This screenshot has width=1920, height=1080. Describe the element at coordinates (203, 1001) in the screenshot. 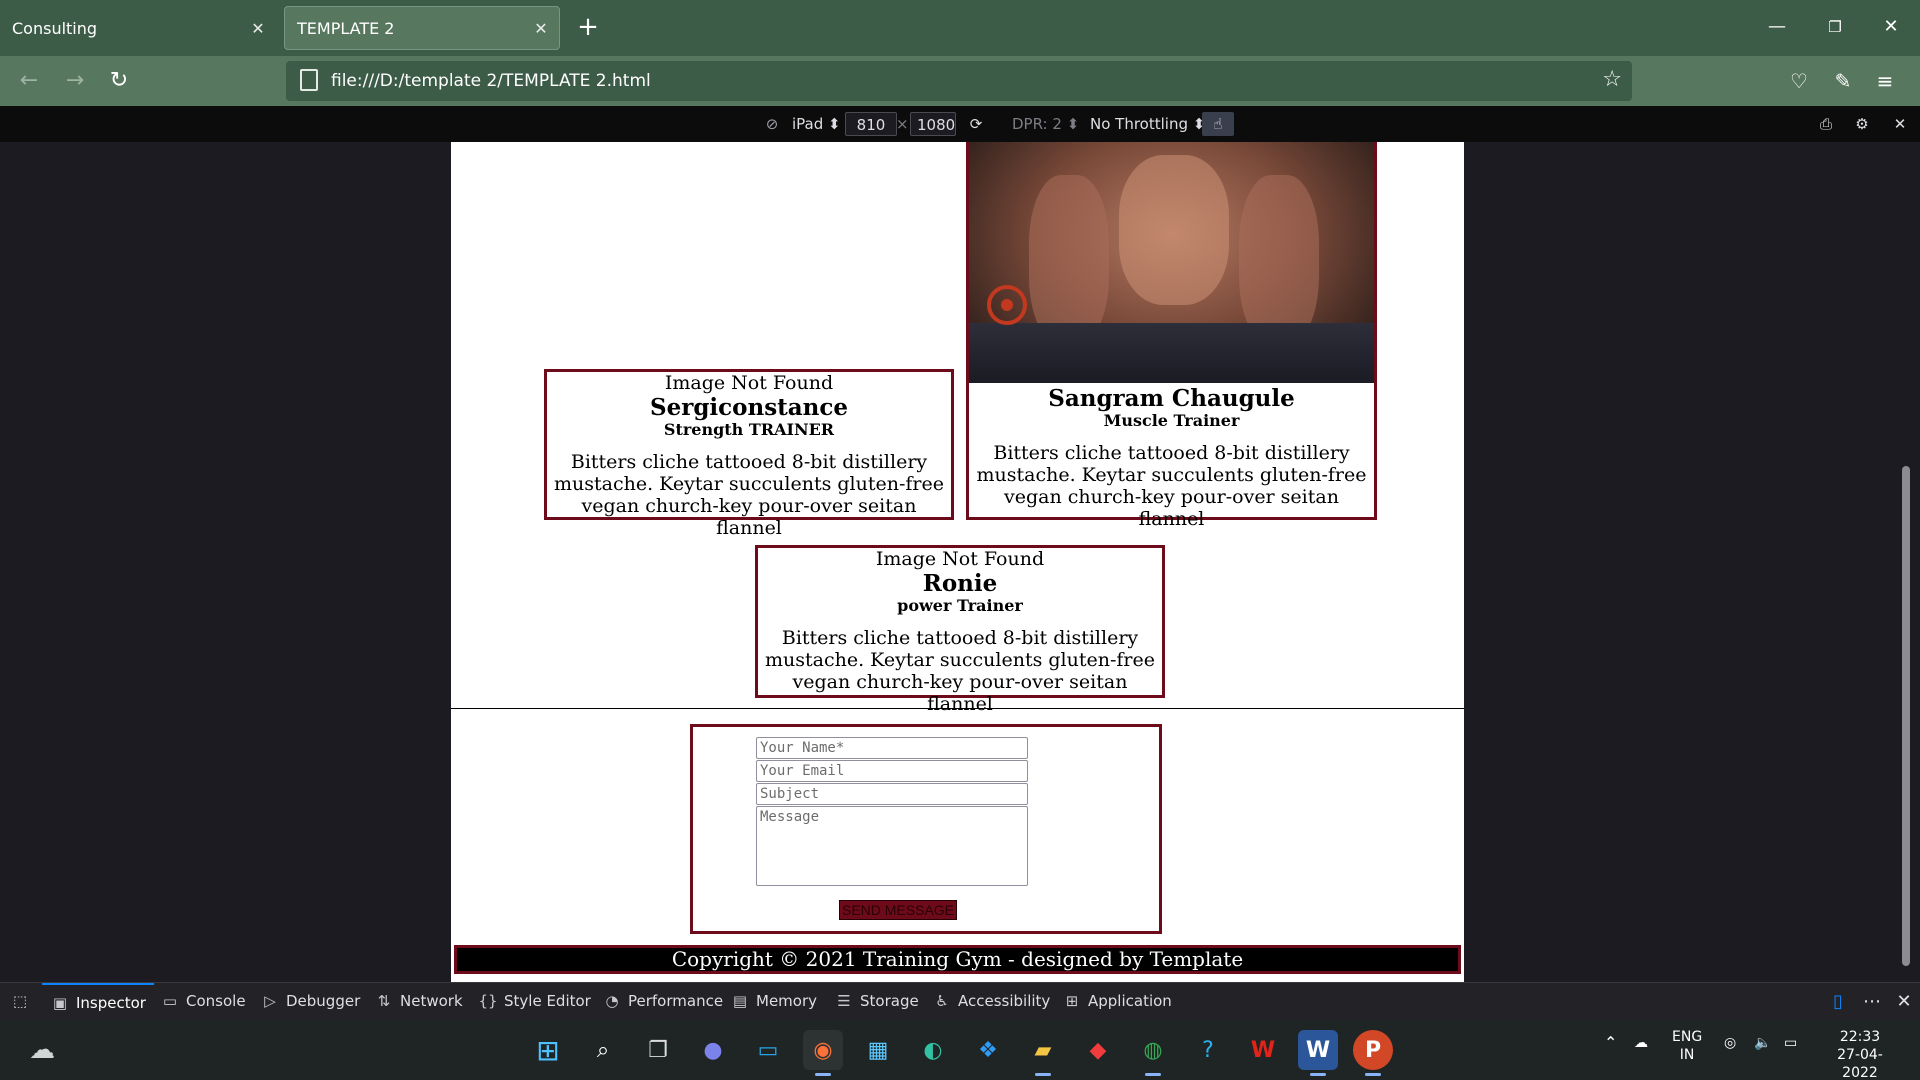

I see `tab-console: ▭ Console` at that location.